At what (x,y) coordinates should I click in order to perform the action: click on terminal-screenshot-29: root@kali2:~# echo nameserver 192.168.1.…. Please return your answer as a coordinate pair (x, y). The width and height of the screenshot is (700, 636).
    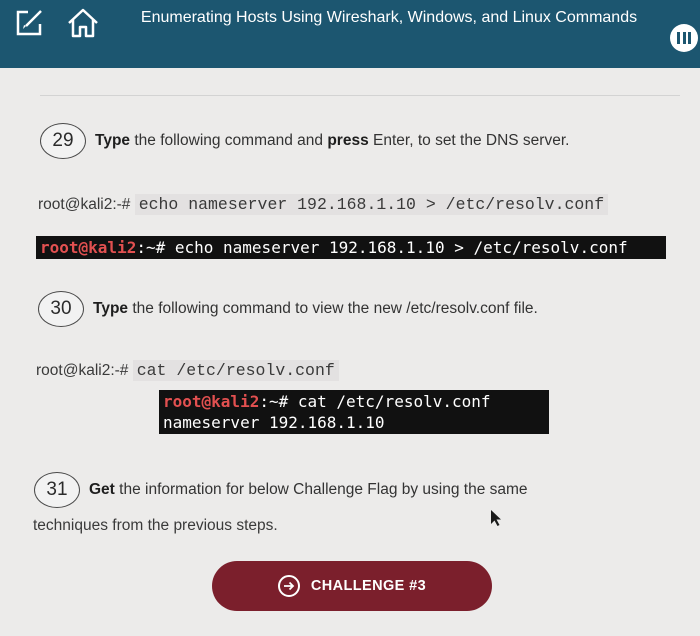
    Looking at the image, I should click on (351, 247).